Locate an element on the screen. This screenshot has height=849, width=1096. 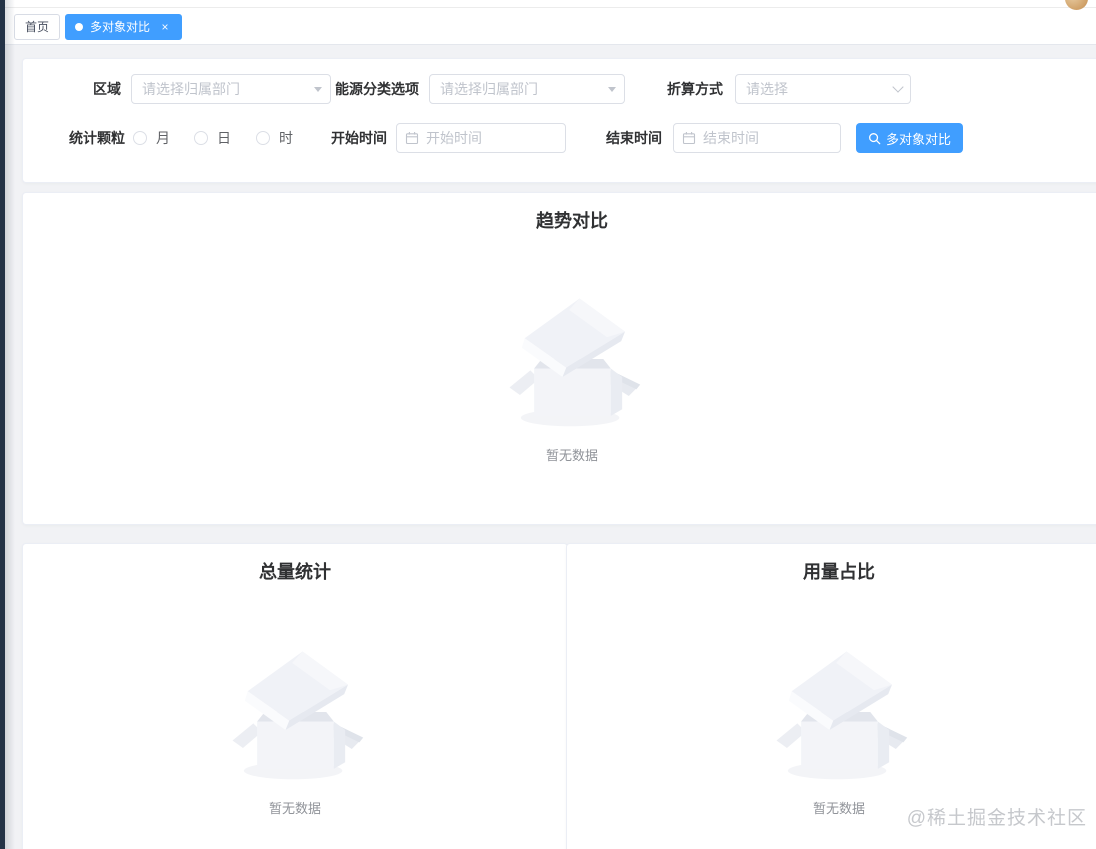
multi-object-compare-button-label: 多对象对比 is located at coordinates (919, 139).